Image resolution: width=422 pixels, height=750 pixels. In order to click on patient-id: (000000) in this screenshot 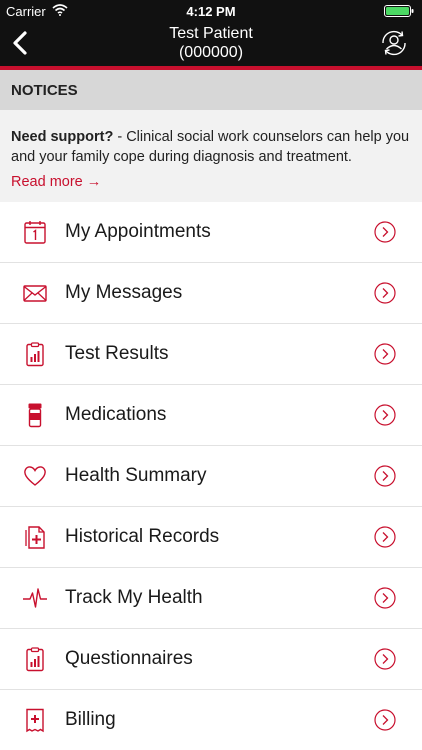, I will do `click(211, 52)`.